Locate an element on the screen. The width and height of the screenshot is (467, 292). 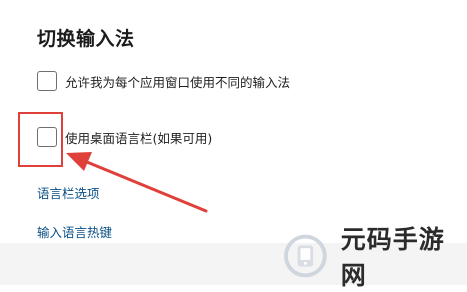
watermark: 元码手游网 is located at coordinates (372, 257).